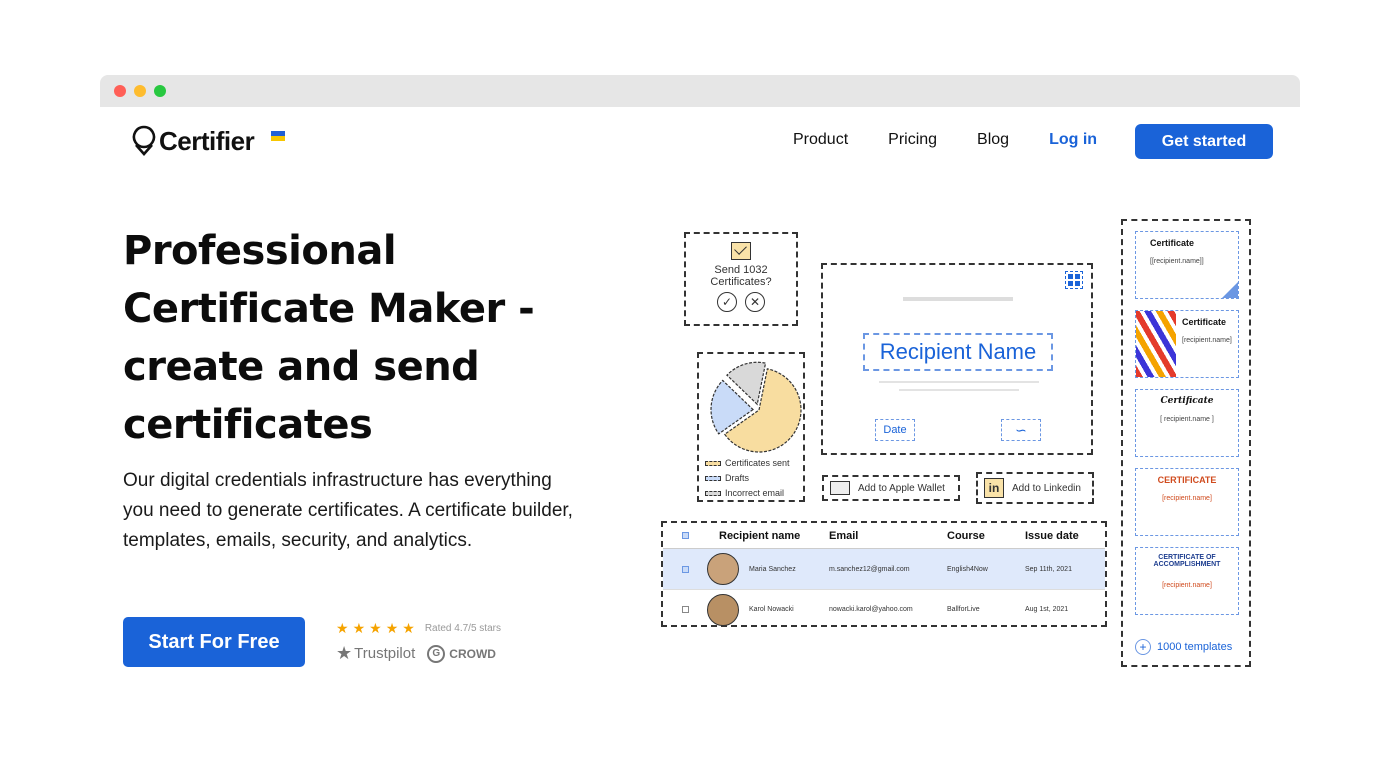 Image resolution: width=1400 pixels, height=770 pixels. I want to click on template-thumbnail: Certificate [recipient.name], so click(1187, 344).